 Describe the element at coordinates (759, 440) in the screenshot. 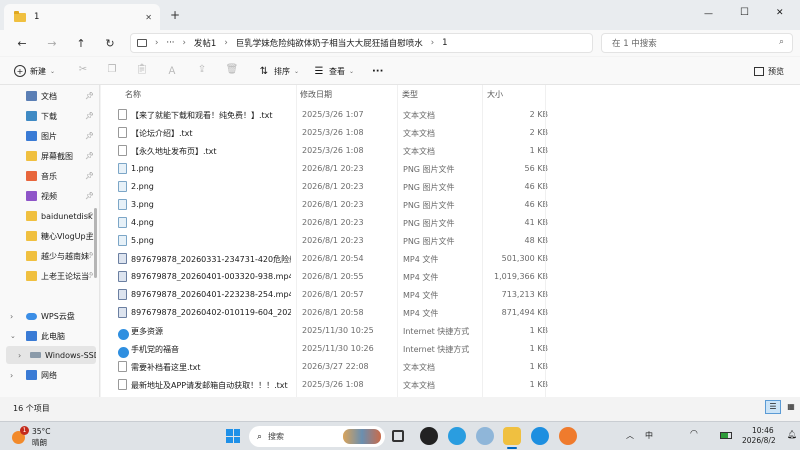

I see `clock-date: 2026/8/2` at that location.